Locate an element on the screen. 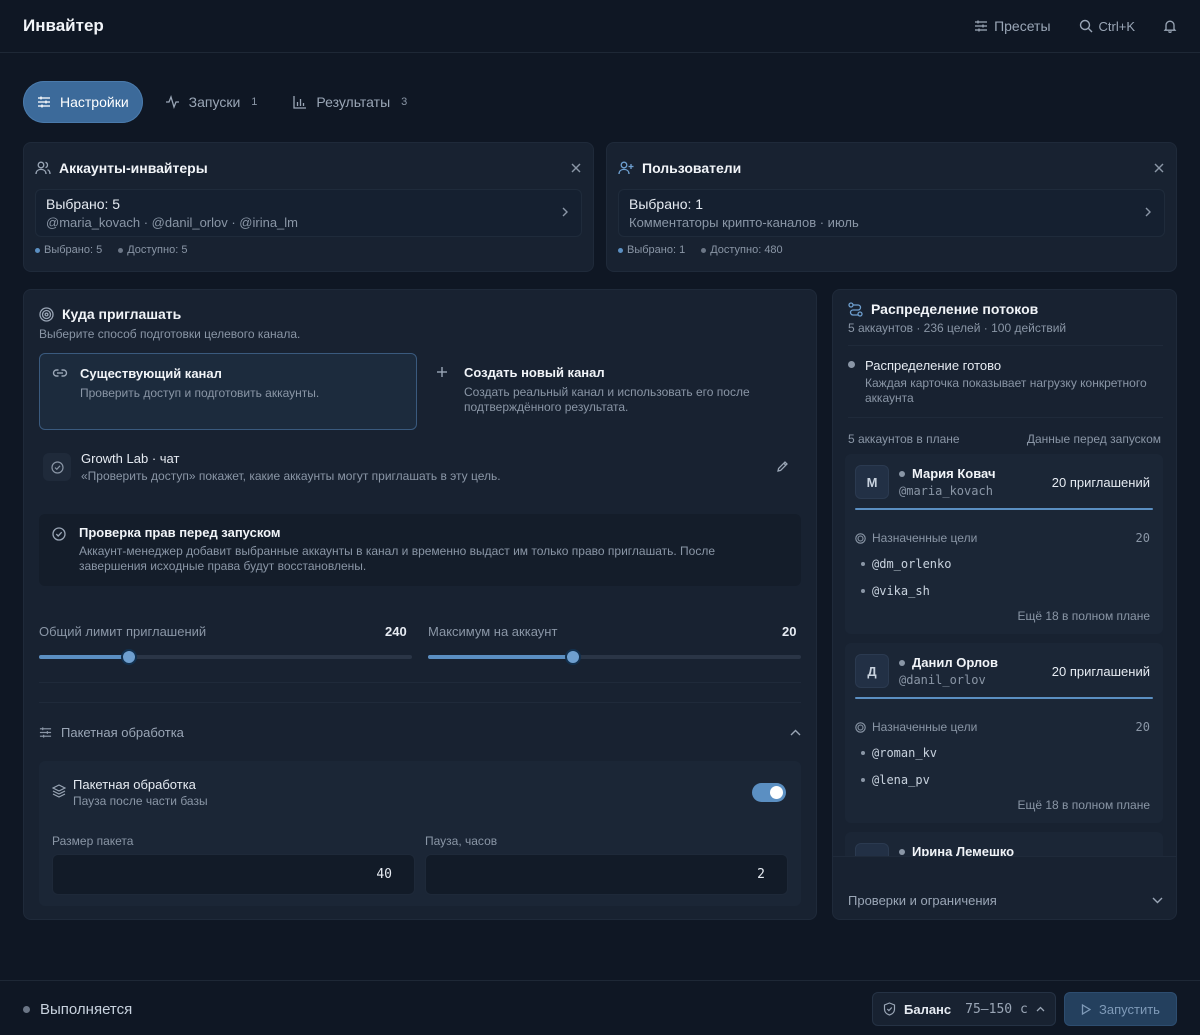 This screenshot has height=1035, width=1200. avatar: Д is located at coordinates (872, 671).